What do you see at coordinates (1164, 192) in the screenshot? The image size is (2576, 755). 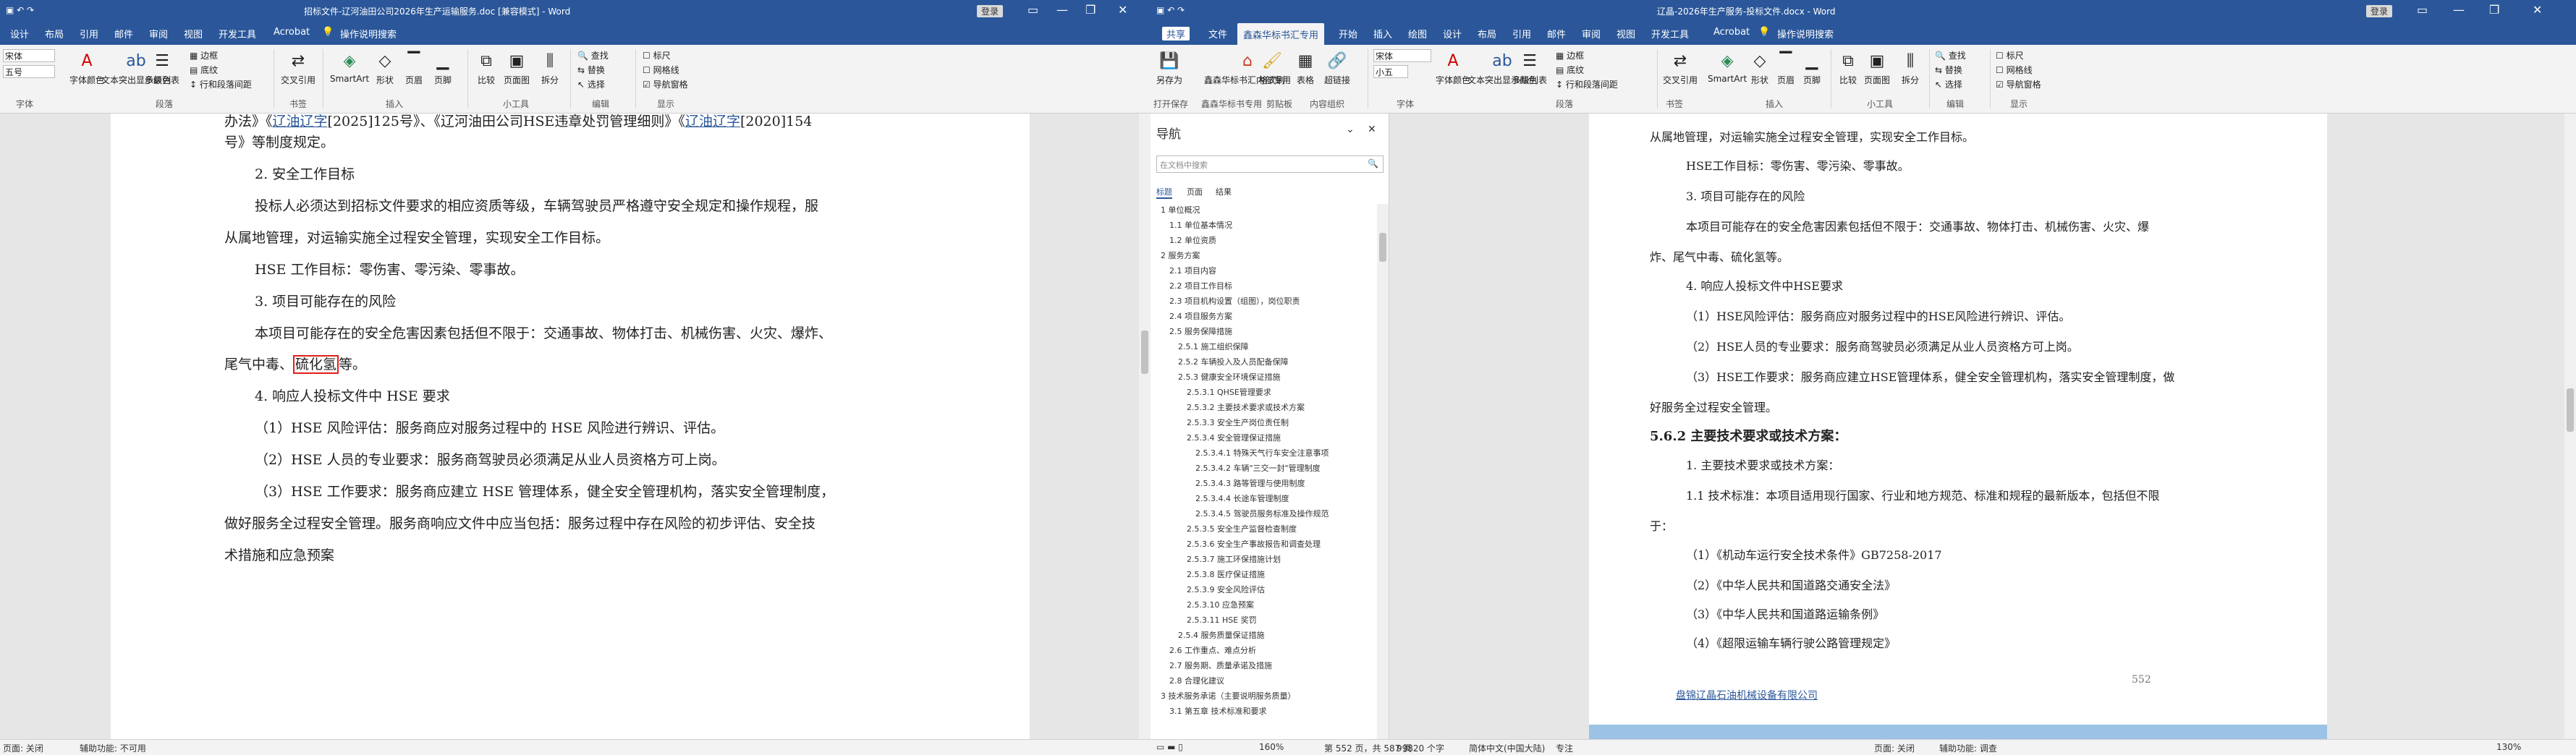 I see `nav-tab-headings: 标题` at bounding box center [1164, 192].